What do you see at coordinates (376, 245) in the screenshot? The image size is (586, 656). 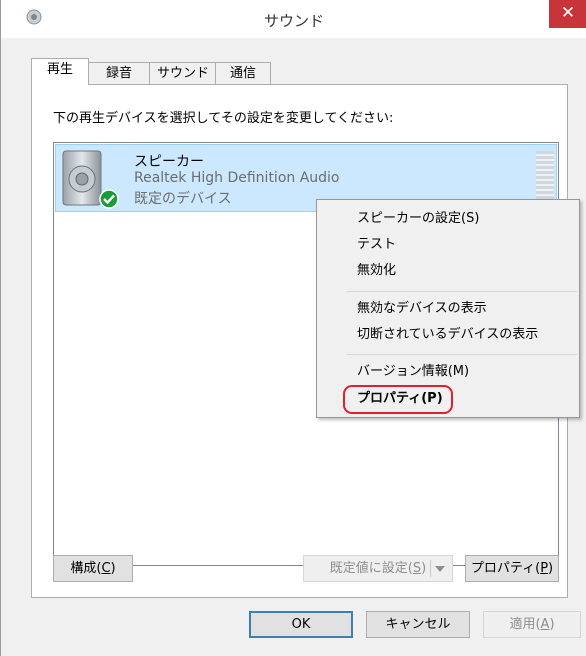 I see `menu-item-test: テスト` at bounding box center [376, 245].